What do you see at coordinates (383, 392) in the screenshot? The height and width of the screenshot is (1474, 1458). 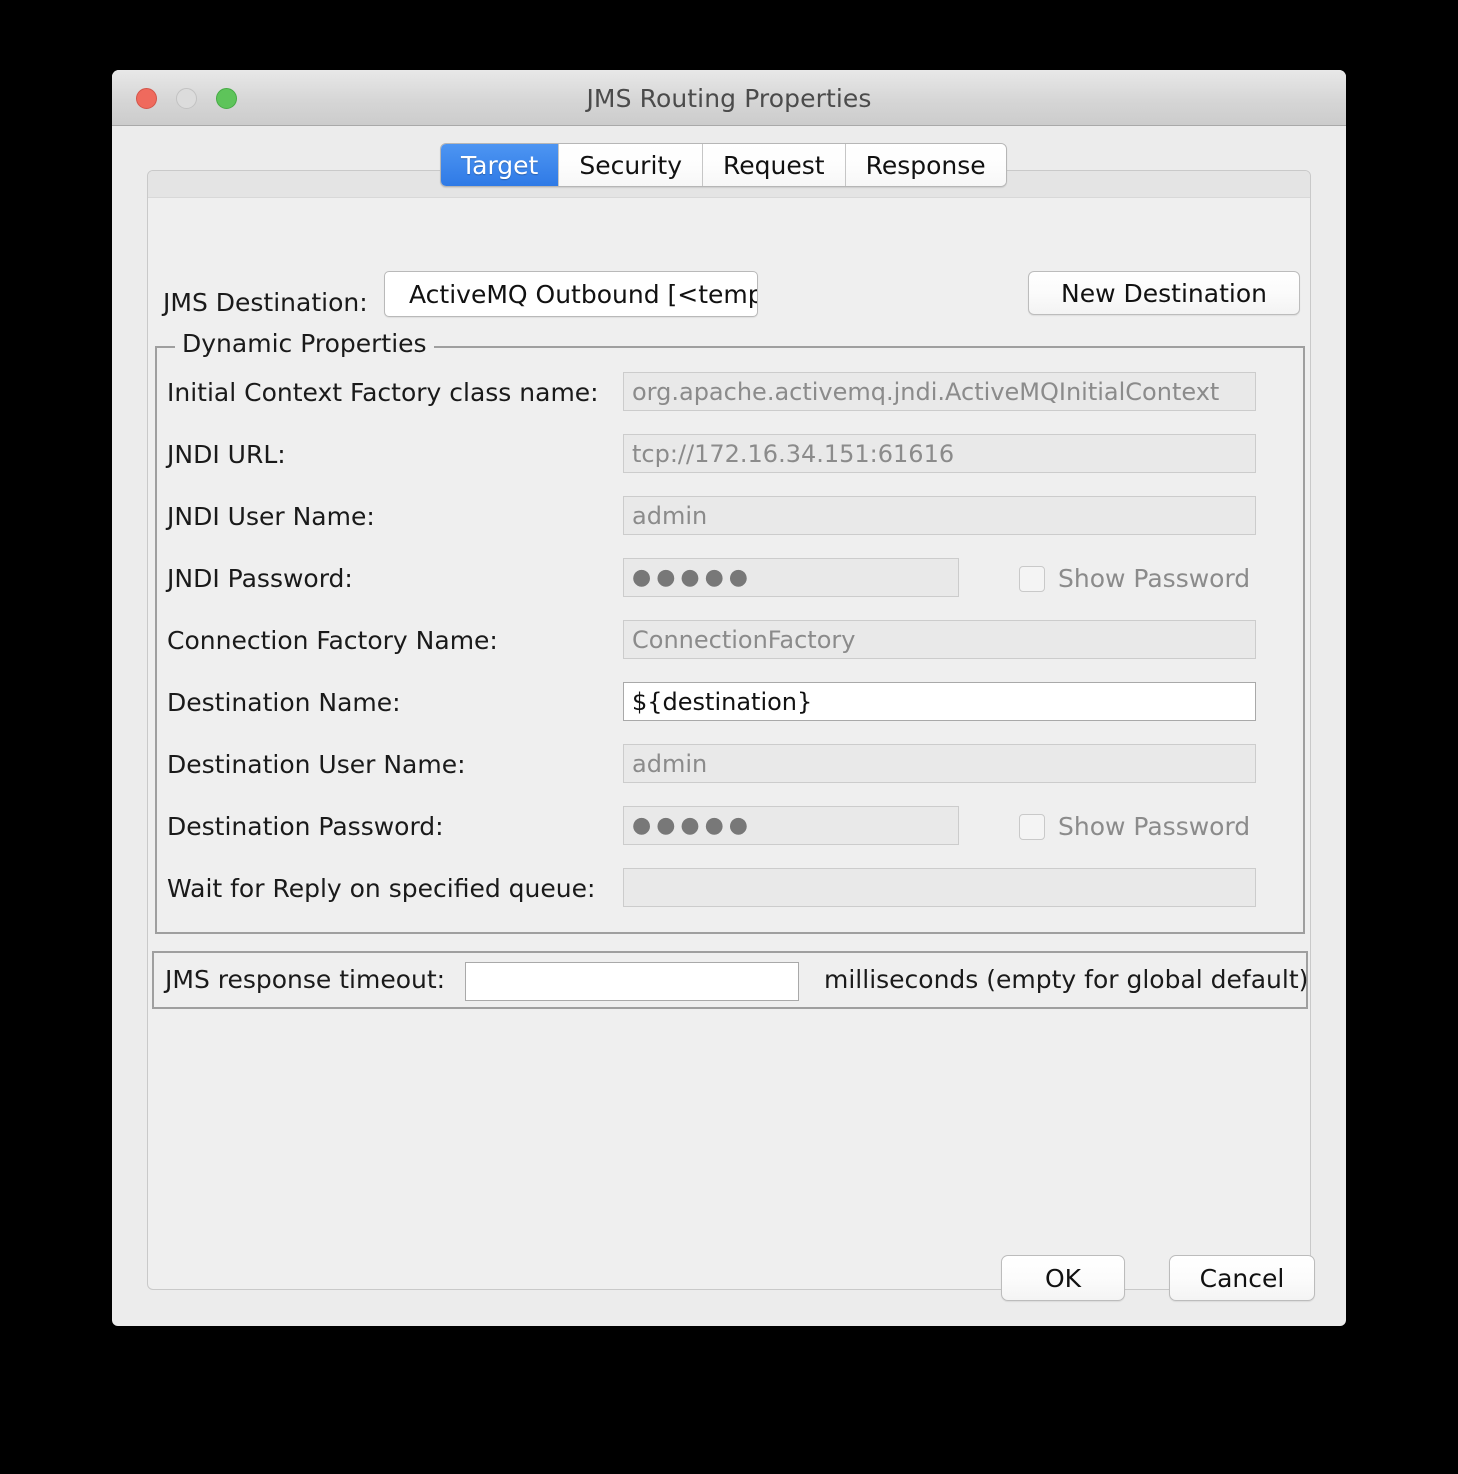 I see `label-initial-context-factory: Initial Context Factory class name:` at bounding box center [383, 392].